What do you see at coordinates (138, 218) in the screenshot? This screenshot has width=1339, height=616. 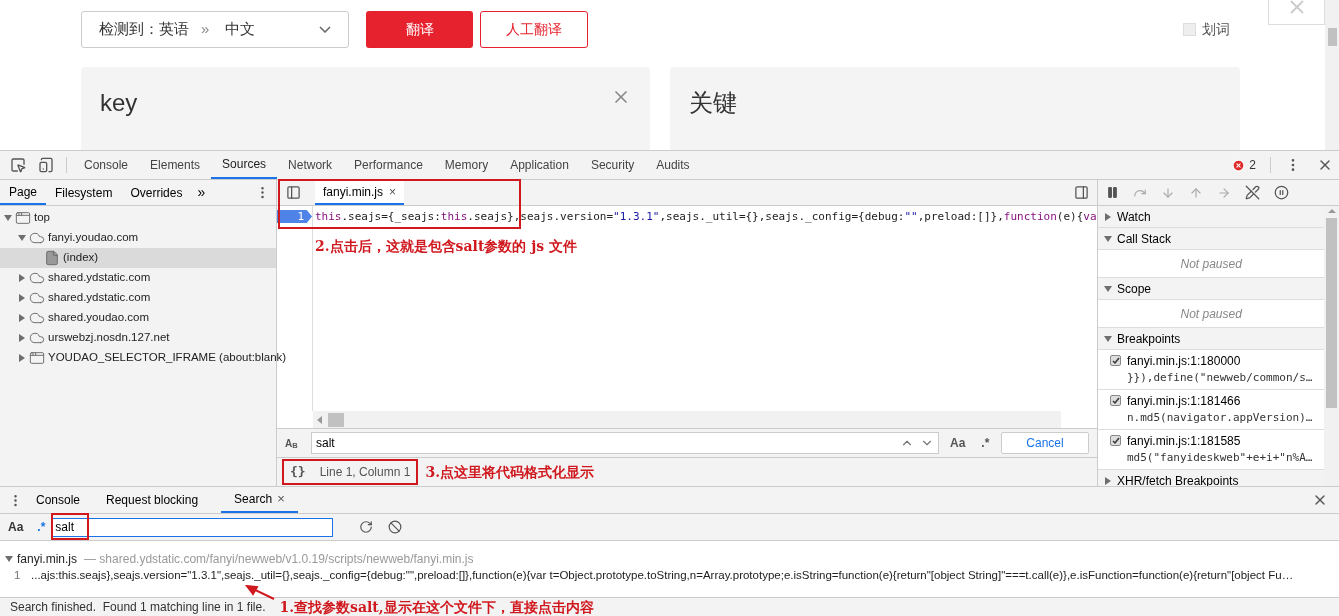 I see `tree-item: top` at bounding box center [138, 218].